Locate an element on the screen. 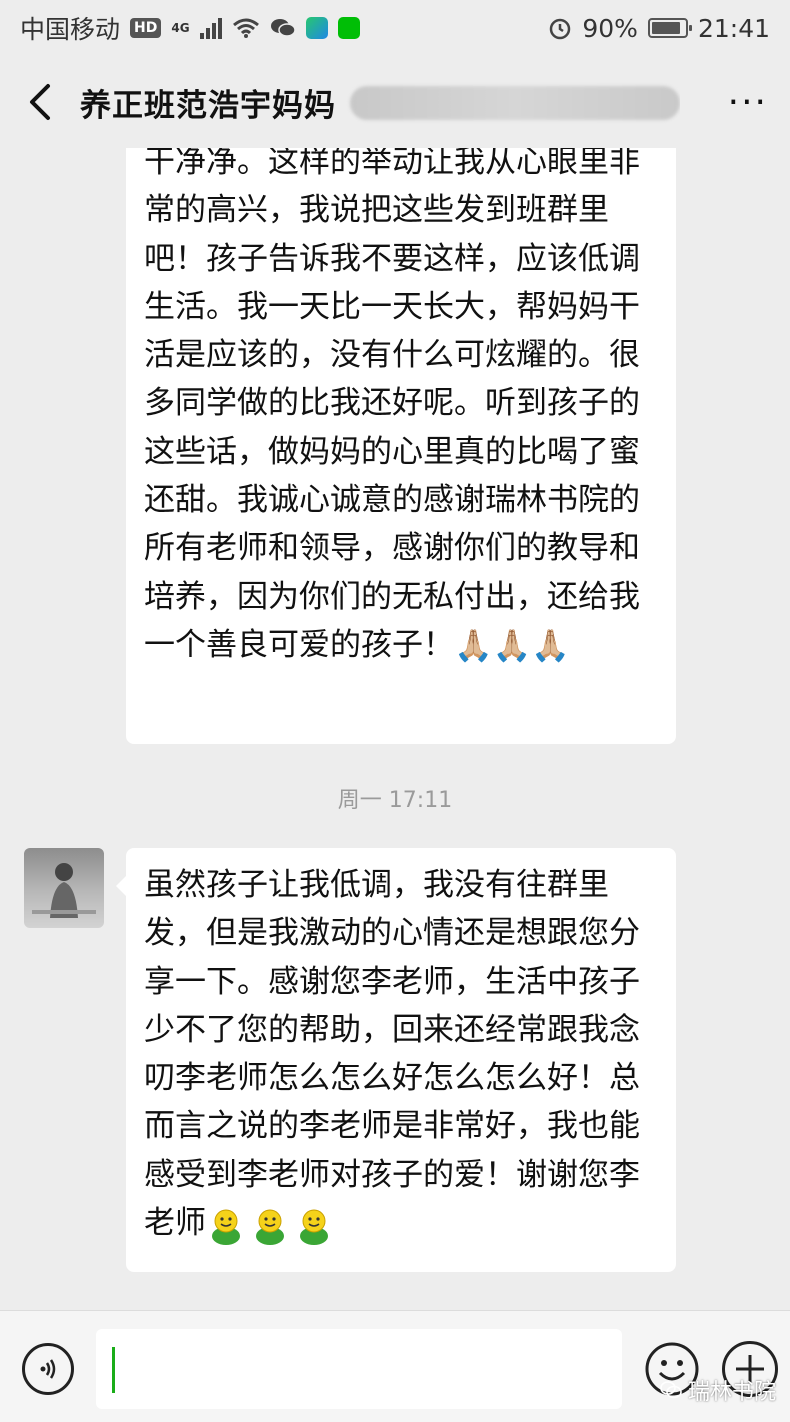 This screenshot has height=1422, width=790. network-type: 4G is located at coordinates (180, 28).